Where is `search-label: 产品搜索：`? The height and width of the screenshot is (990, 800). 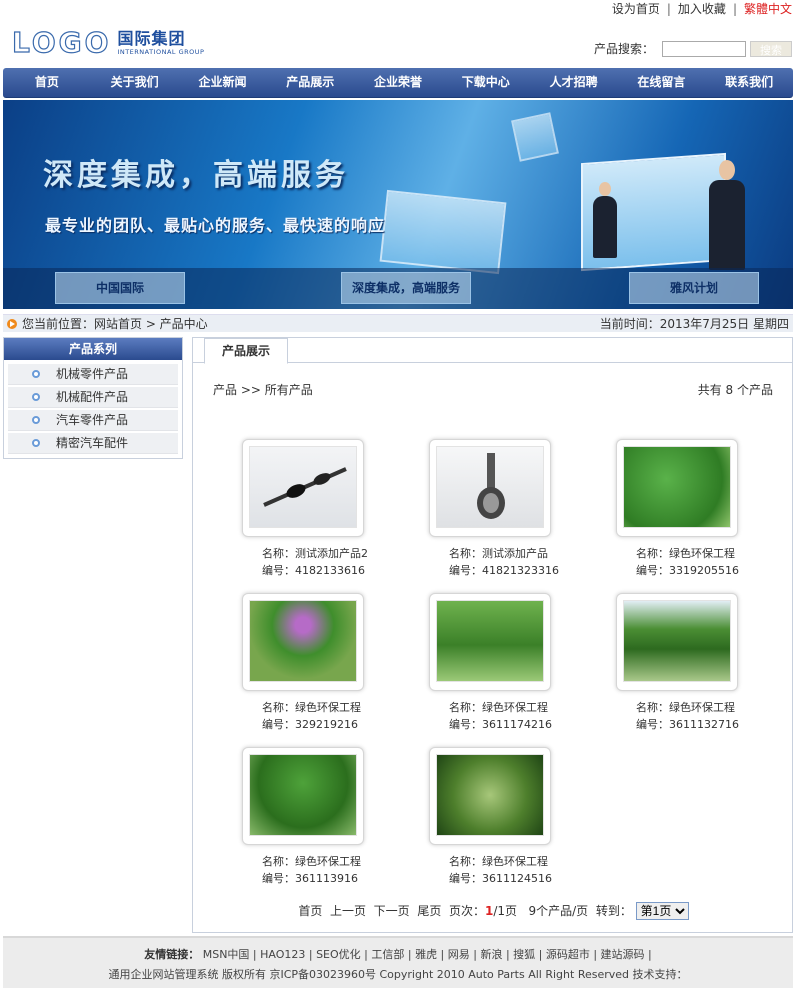
search-label: 产品搜索： is located at coordinates (624, 49).